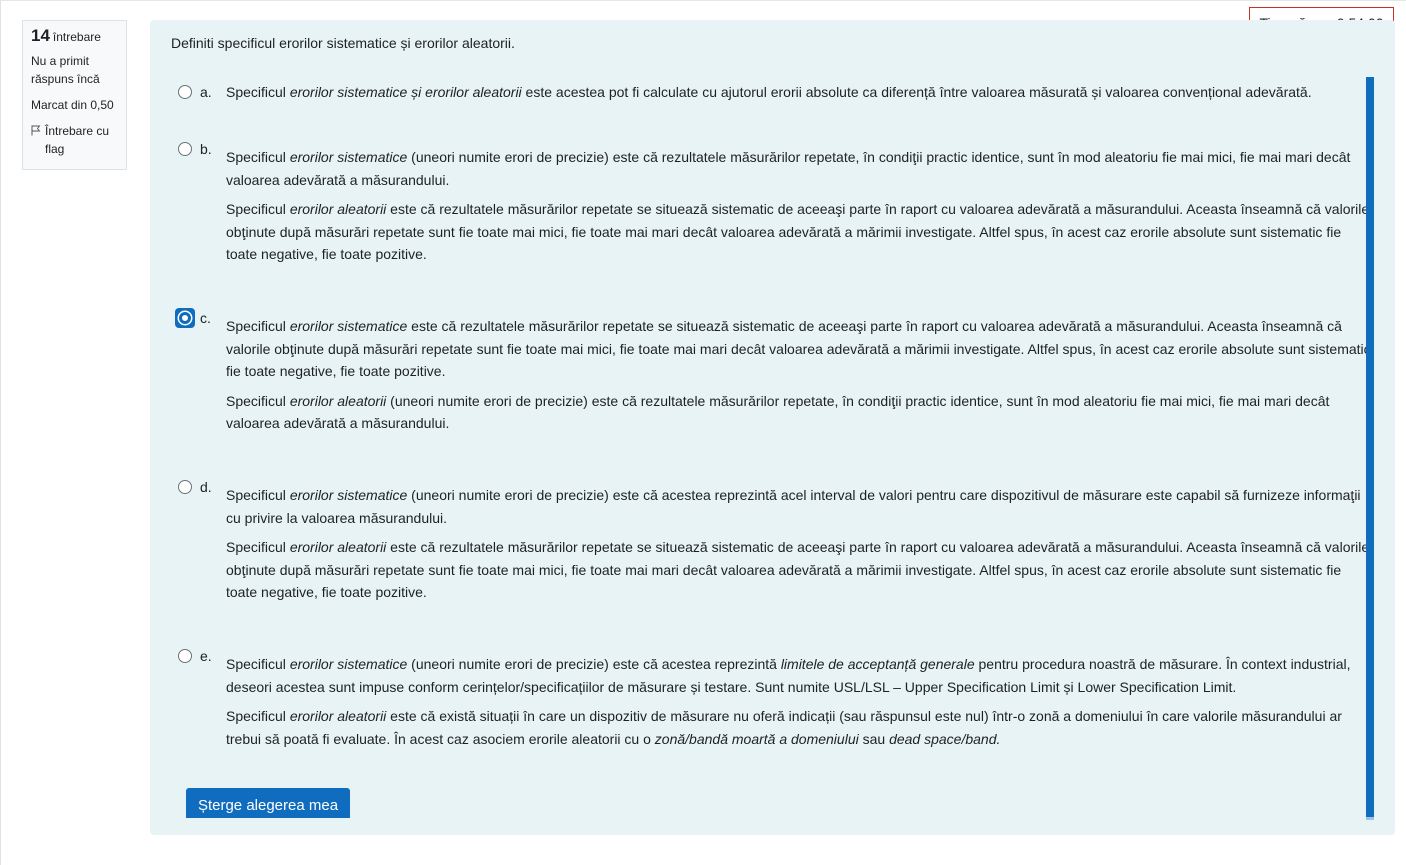 This screenshot has height=865, width=1406. Describe the element at coordinates (1370, 818) in the screenshot. I see `scrollbar-track-end` at that location.